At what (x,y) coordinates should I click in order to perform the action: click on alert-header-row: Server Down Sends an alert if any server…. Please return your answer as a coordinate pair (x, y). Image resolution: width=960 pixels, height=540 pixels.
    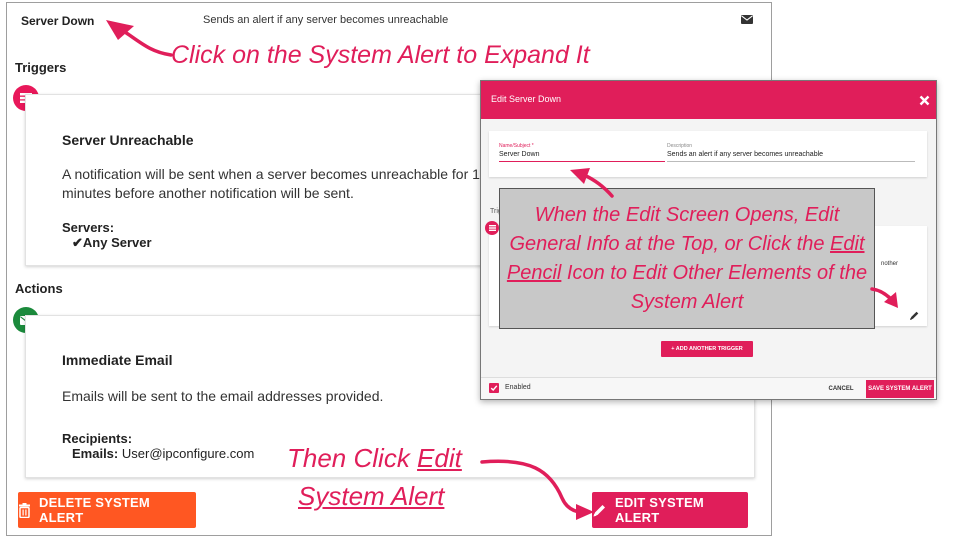
    Looking at the image, I should click on (389, 21).